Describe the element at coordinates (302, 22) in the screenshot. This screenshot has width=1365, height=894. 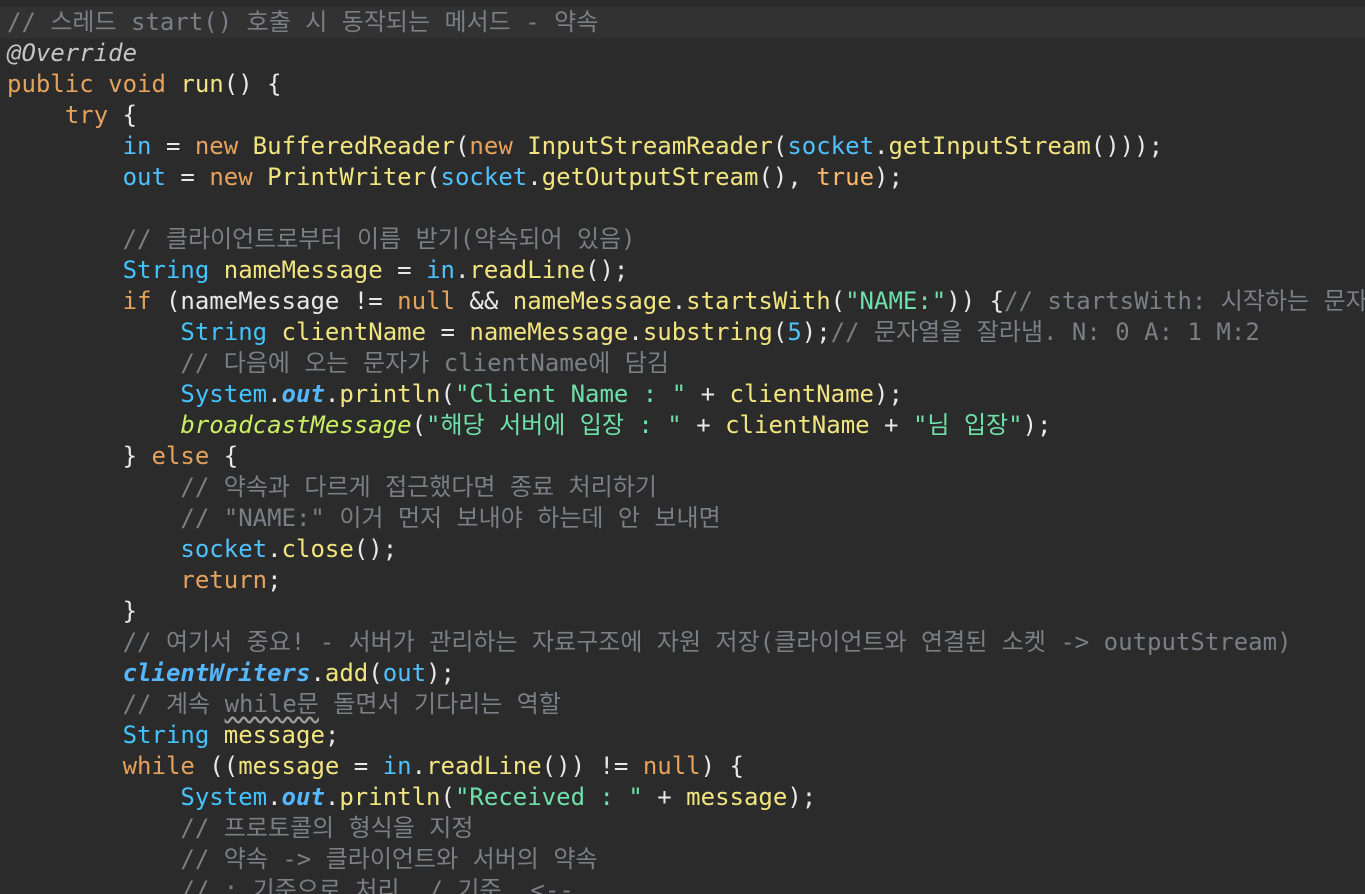
I see `code-line: // 스레드 start() 호출 시 동작되는 메서드 - 약속` at that location.